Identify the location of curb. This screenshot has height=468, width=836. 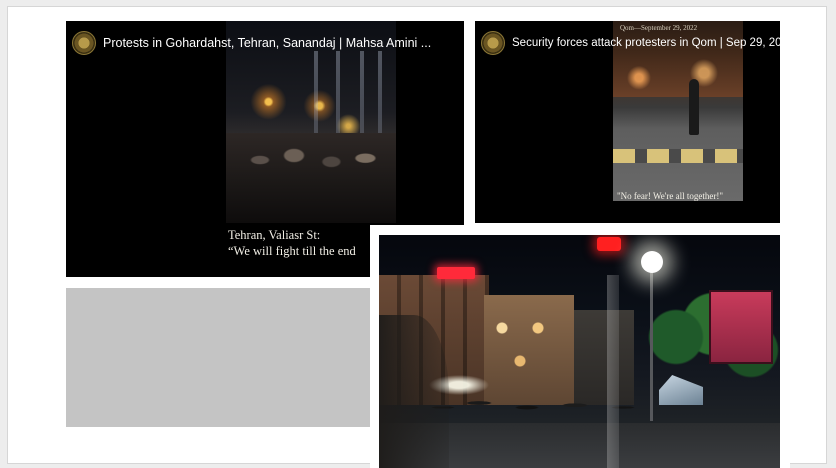
(678, 156).